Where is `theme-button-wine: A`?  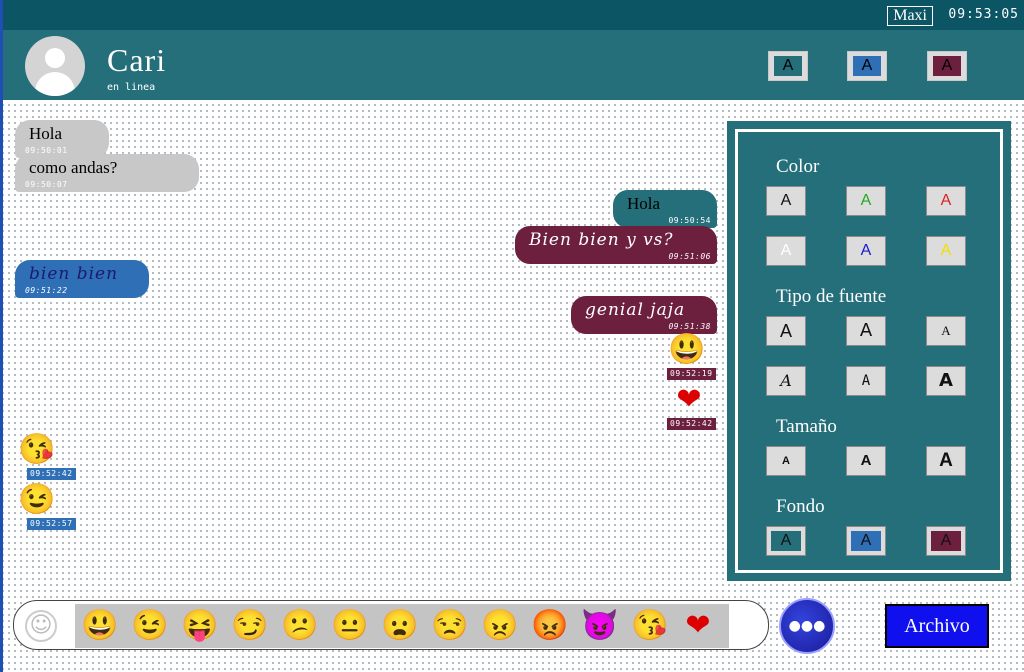
theme-button-wine: A is located at coordinates (947, 66).